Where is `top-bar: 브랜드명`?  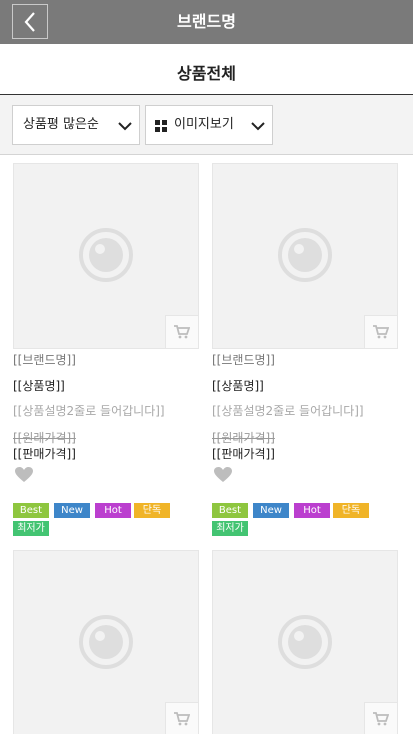
top-bar: 브랜드명 is located at coordinates (206, 22).